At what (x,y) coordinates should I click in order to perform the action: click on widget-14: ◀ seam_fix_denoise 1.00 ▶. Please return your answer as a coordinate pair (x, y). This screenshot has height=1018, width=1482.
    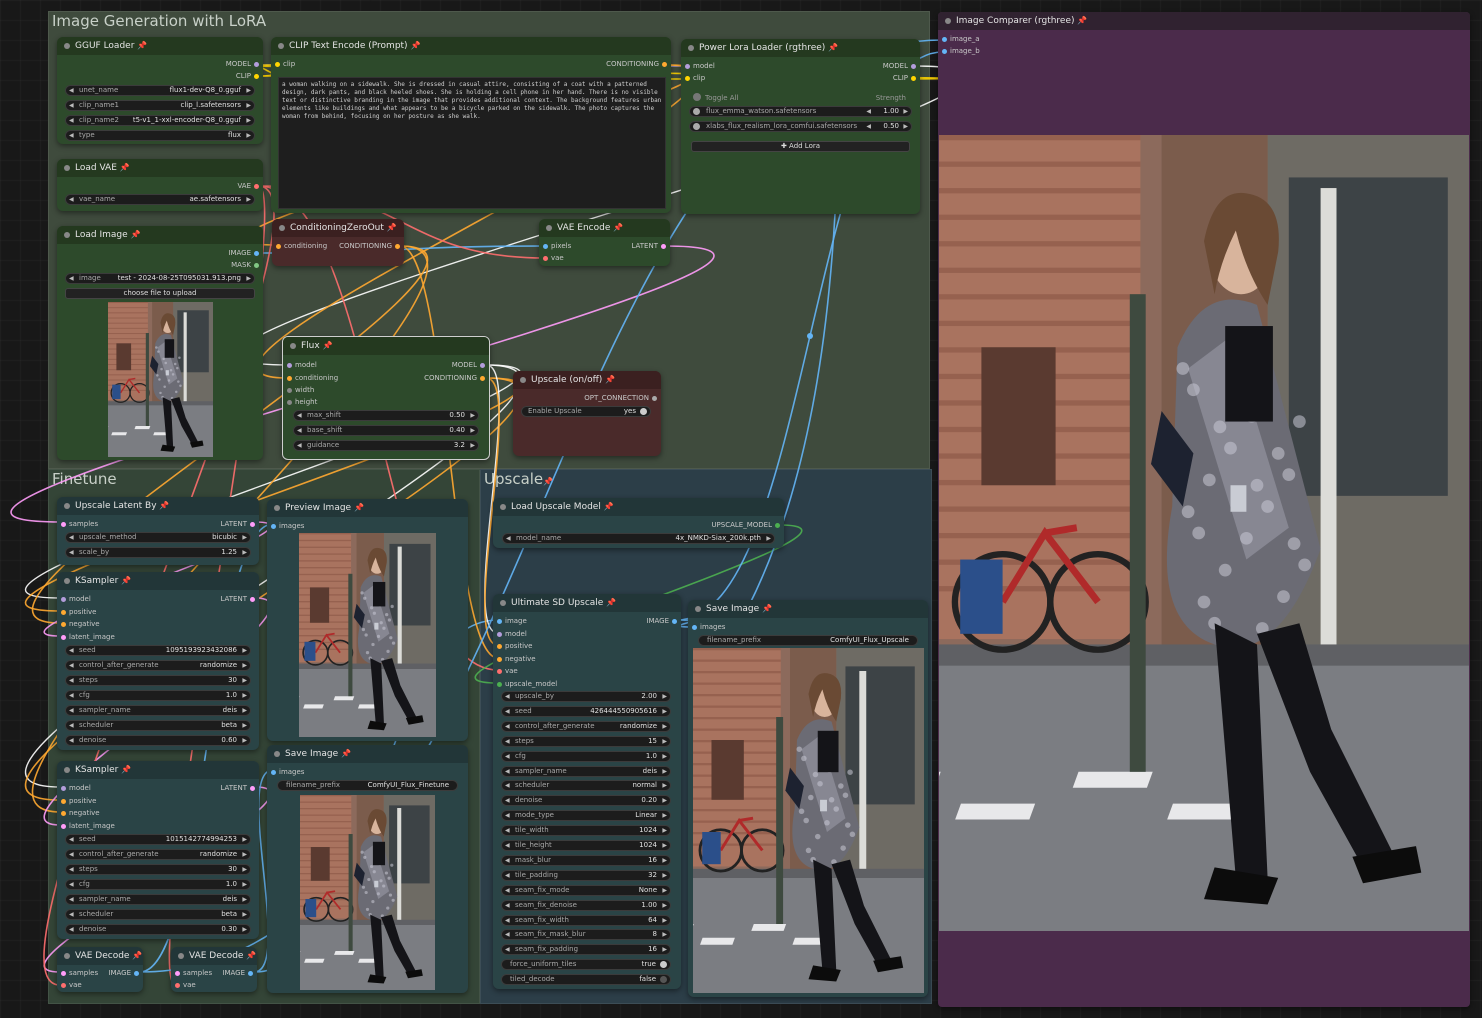
    Looking at the image, I should click on (586, 905).